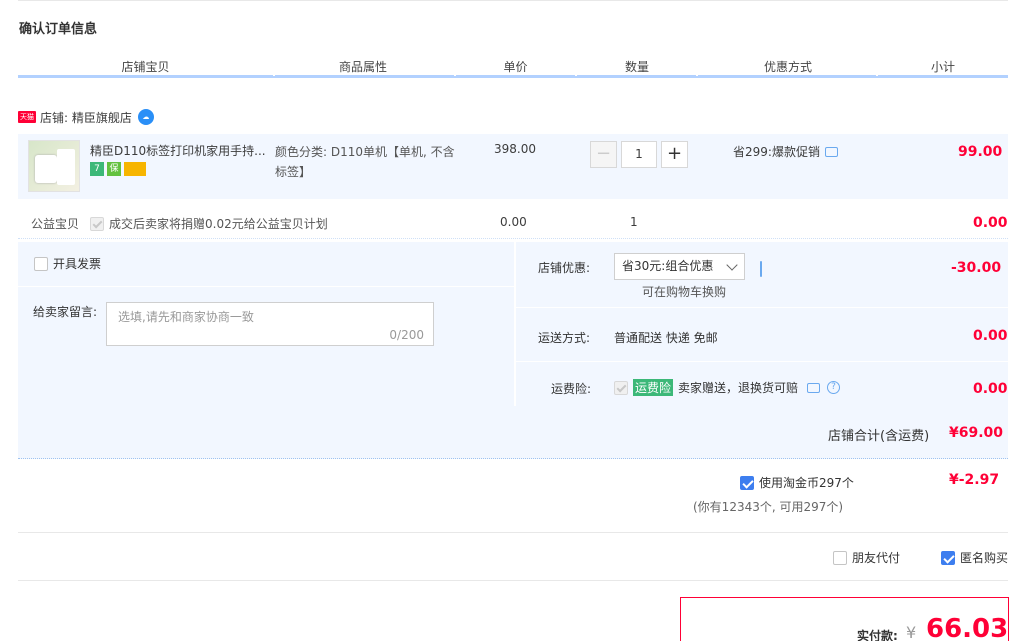  I want to click on insurance-amount: 0.00, so click(990, 389).